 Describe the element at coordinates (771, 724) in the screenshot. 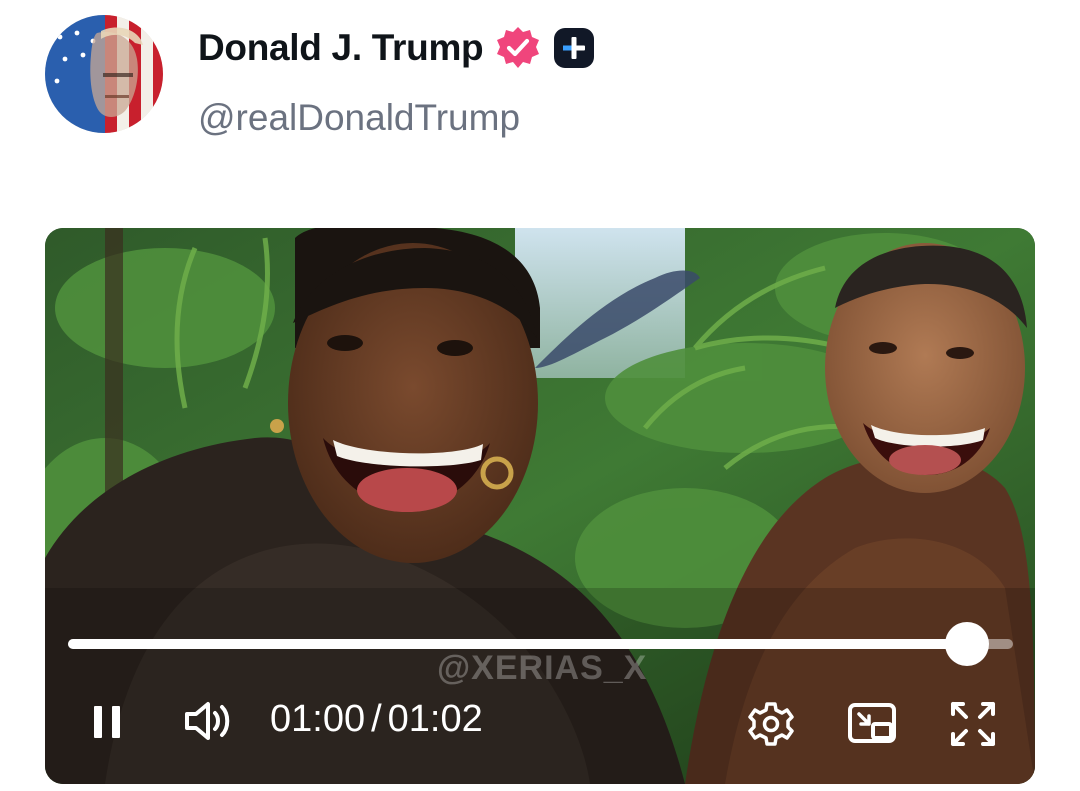

I see `gear-icon` at that location.